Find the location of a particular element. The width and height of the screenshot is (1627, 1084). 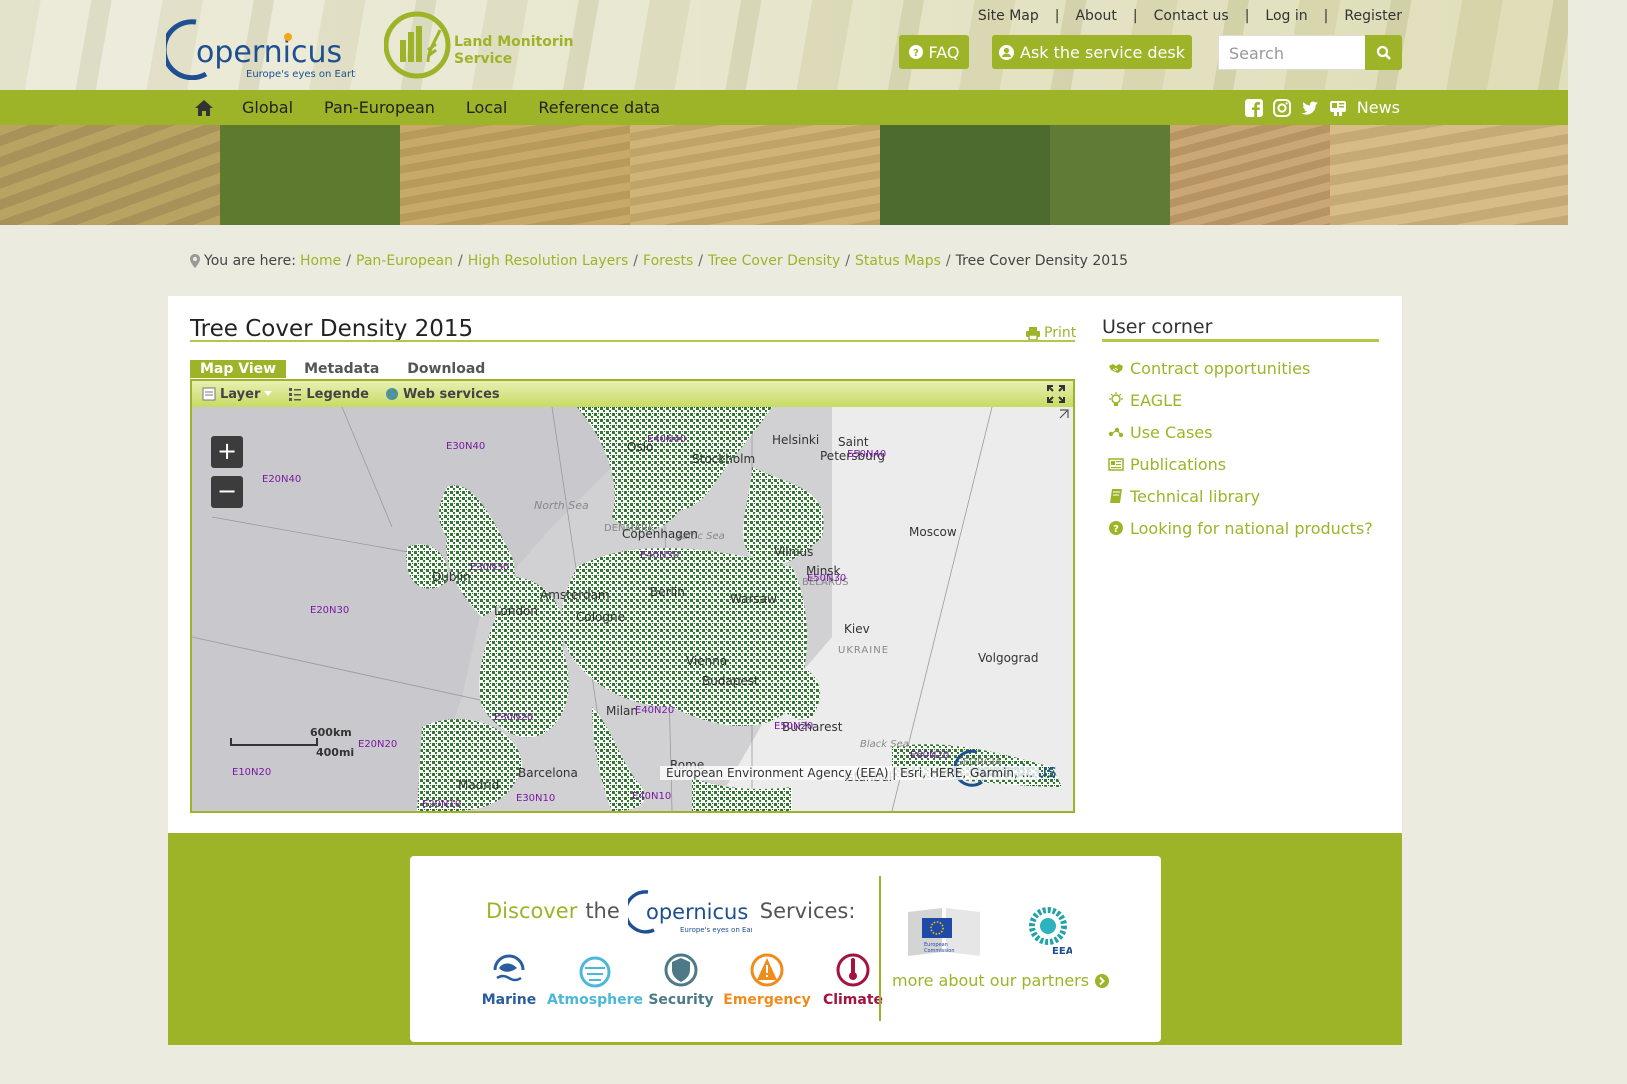

service-desk-button: Ask the service desk is located at coordinates (1092, 52).